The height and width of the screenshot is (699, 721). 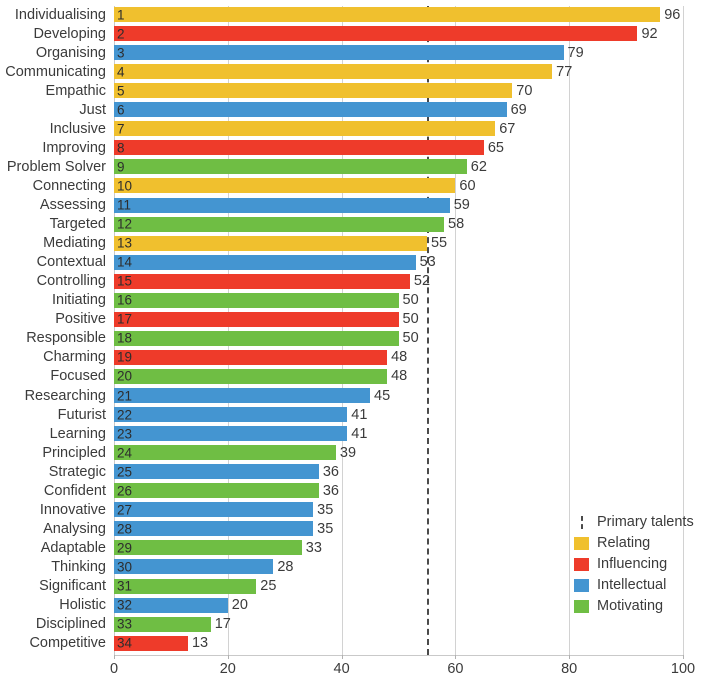 What do you see at coordinates (74, 147) in the screenshot?
I see `category-label: Improving` at bounding box center [74, 147].